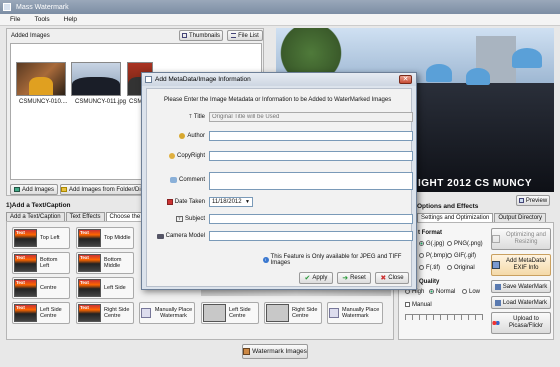 The width and height of the screenshot is (560, 367). What do you see at coordinates (105, 263) in the screenshot?
I see `pos-bottom-middle: Text Bottom Middle` at bounding box center [105, 263].